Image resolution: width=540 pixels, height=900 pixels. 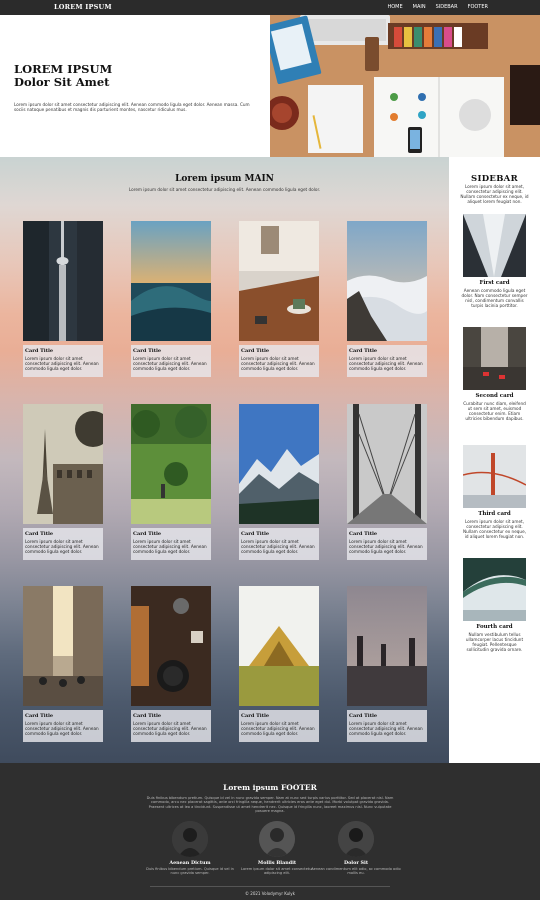 What do you see at coordinates (270, 7) in the screenshot?
I see `top-nav: LOREM IPSUM HOME MAIN SIDEBAR FOOTER` at bounding box center [270, 7].